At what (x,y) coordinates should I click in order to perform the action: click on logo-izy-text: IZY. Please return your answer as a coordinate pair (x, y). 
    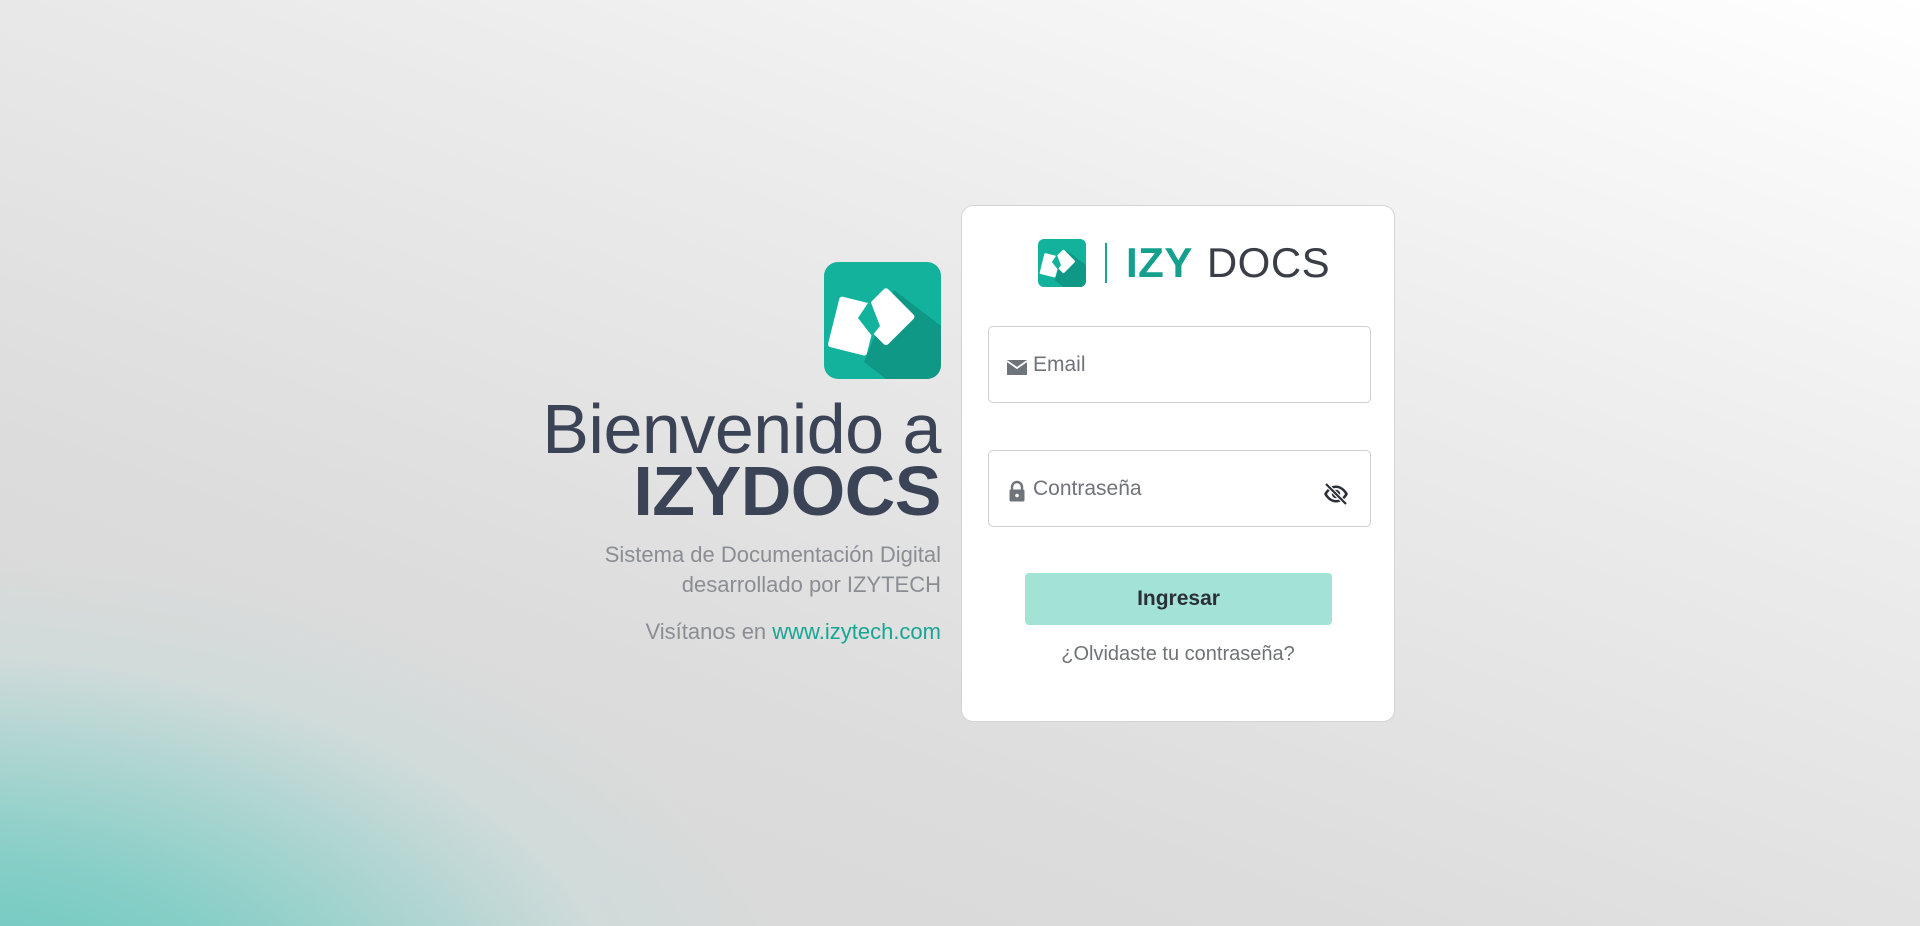
    Looking at the image, I should click on (1159, 262).